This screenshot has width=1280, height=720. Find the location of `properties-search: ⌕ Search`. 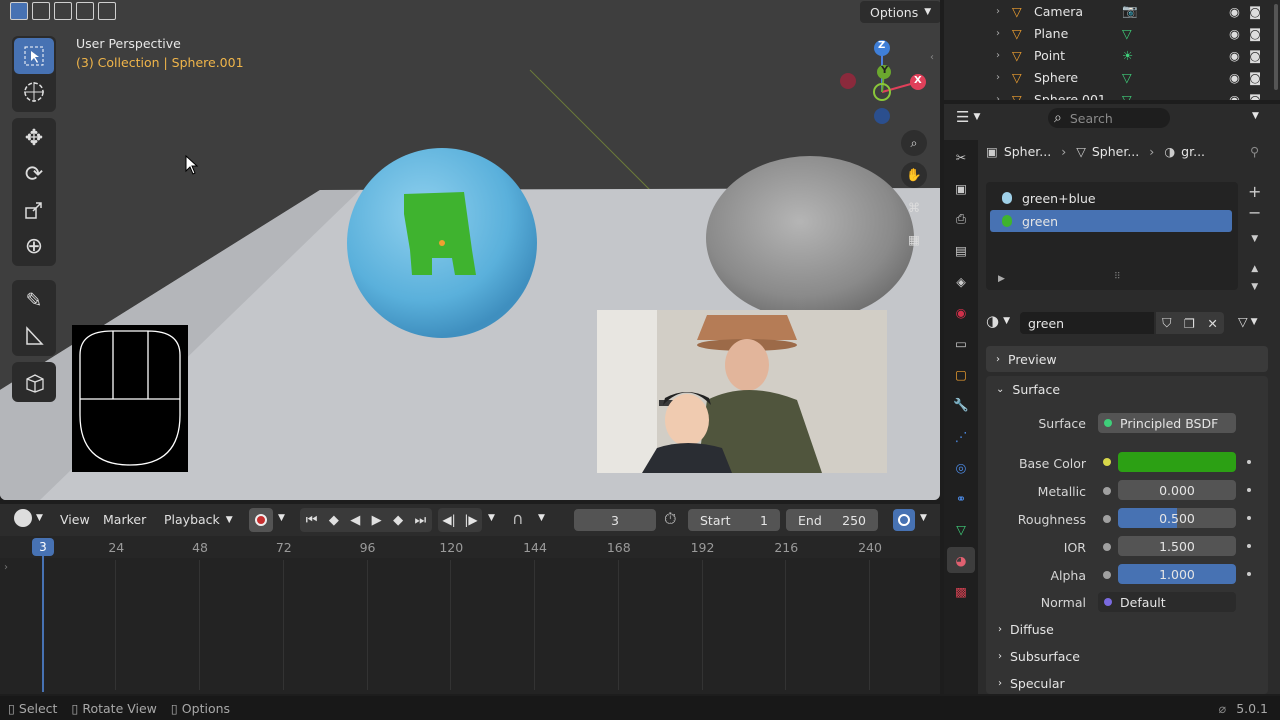

properties-search: ⌕ Search is located at coordinates (1109, 118).